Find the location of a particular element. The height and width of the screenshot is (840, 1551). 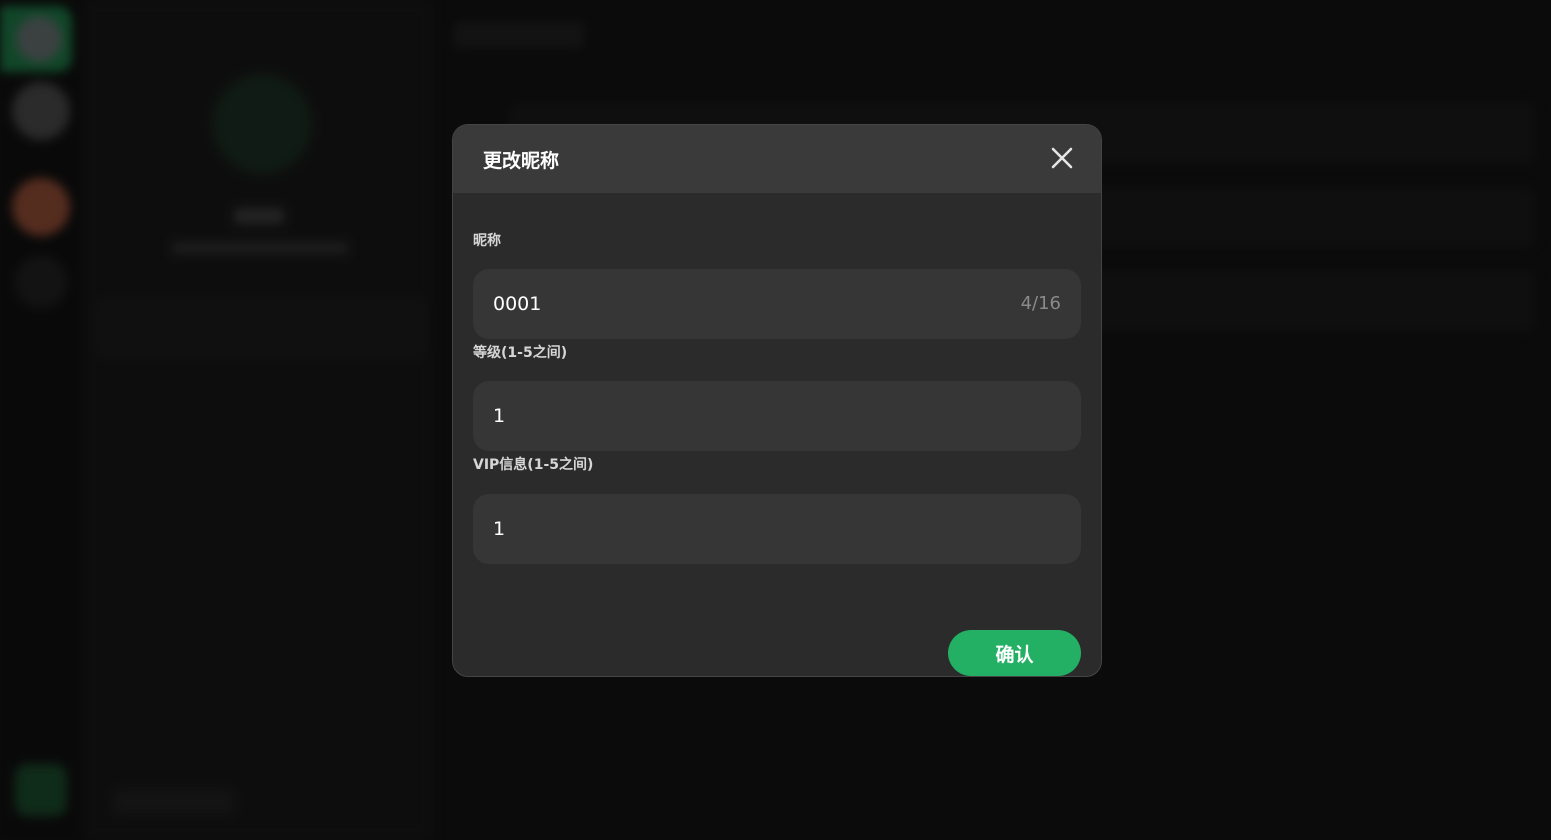

nickname-field-box: 4/16 is located at coordinates (777, 304).